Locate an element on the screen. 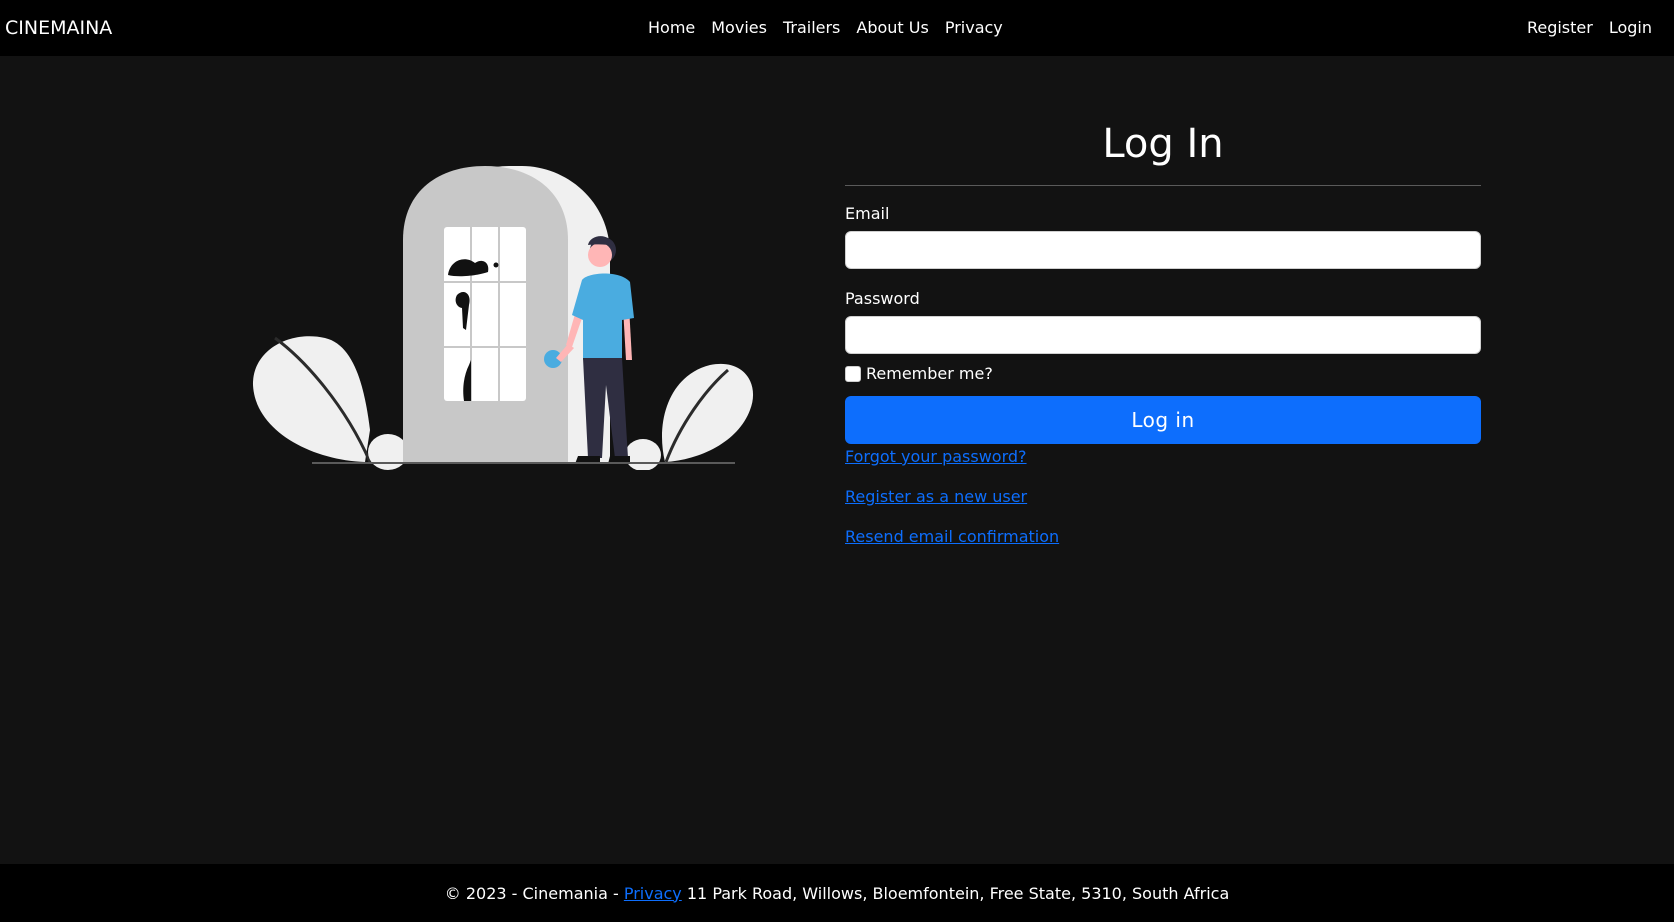 The height and width of the screenshot is (922, 1674). left-leaf-shape is located at coordinates (311, 399).